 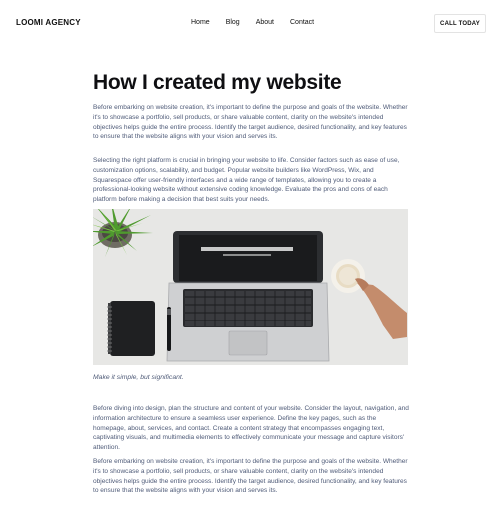 What do you see at coordinates (200, 22) in the screenshot?
I see `nav-home: Home` at bounding box center [200, 22].